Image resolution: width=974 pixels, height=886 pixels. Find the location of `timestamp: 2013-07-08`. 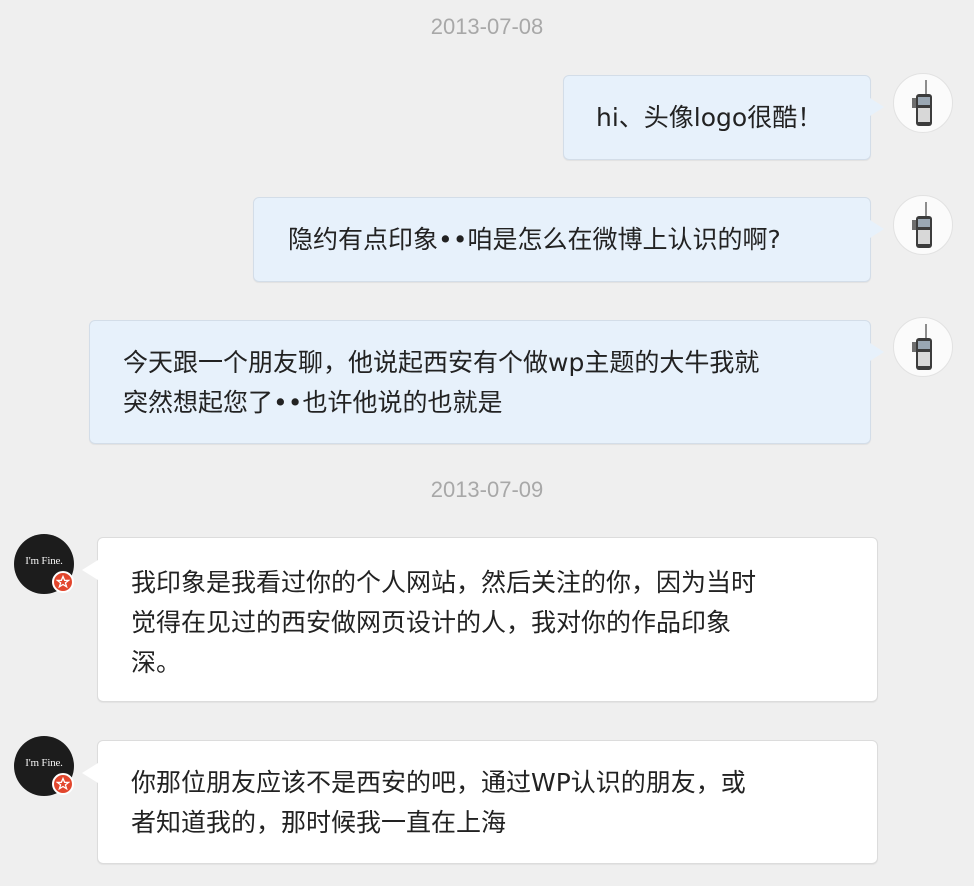

timestamp: 2013-07-08 is located at coordinates (487, 26).